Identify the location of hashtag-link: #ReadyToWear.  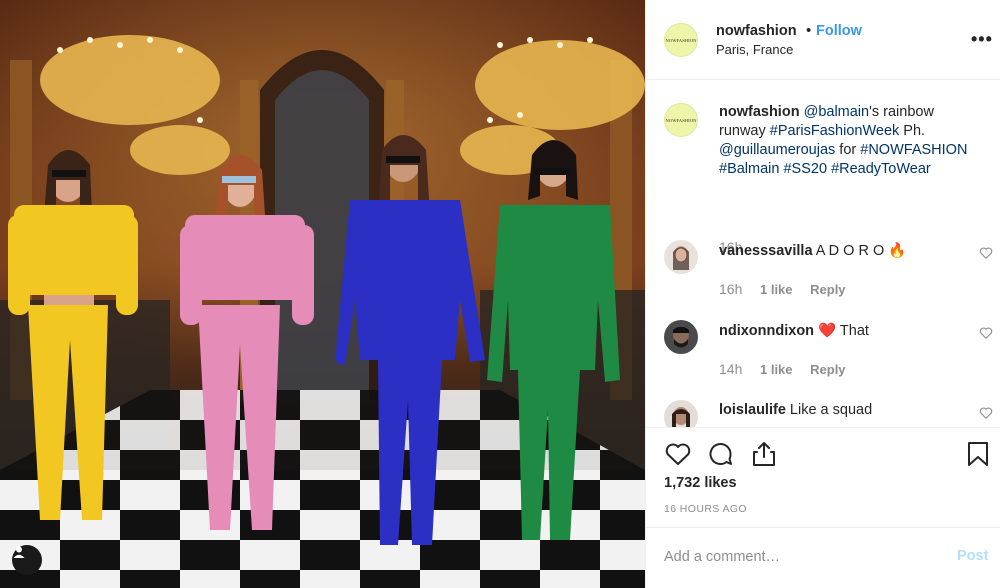
(881, 169).